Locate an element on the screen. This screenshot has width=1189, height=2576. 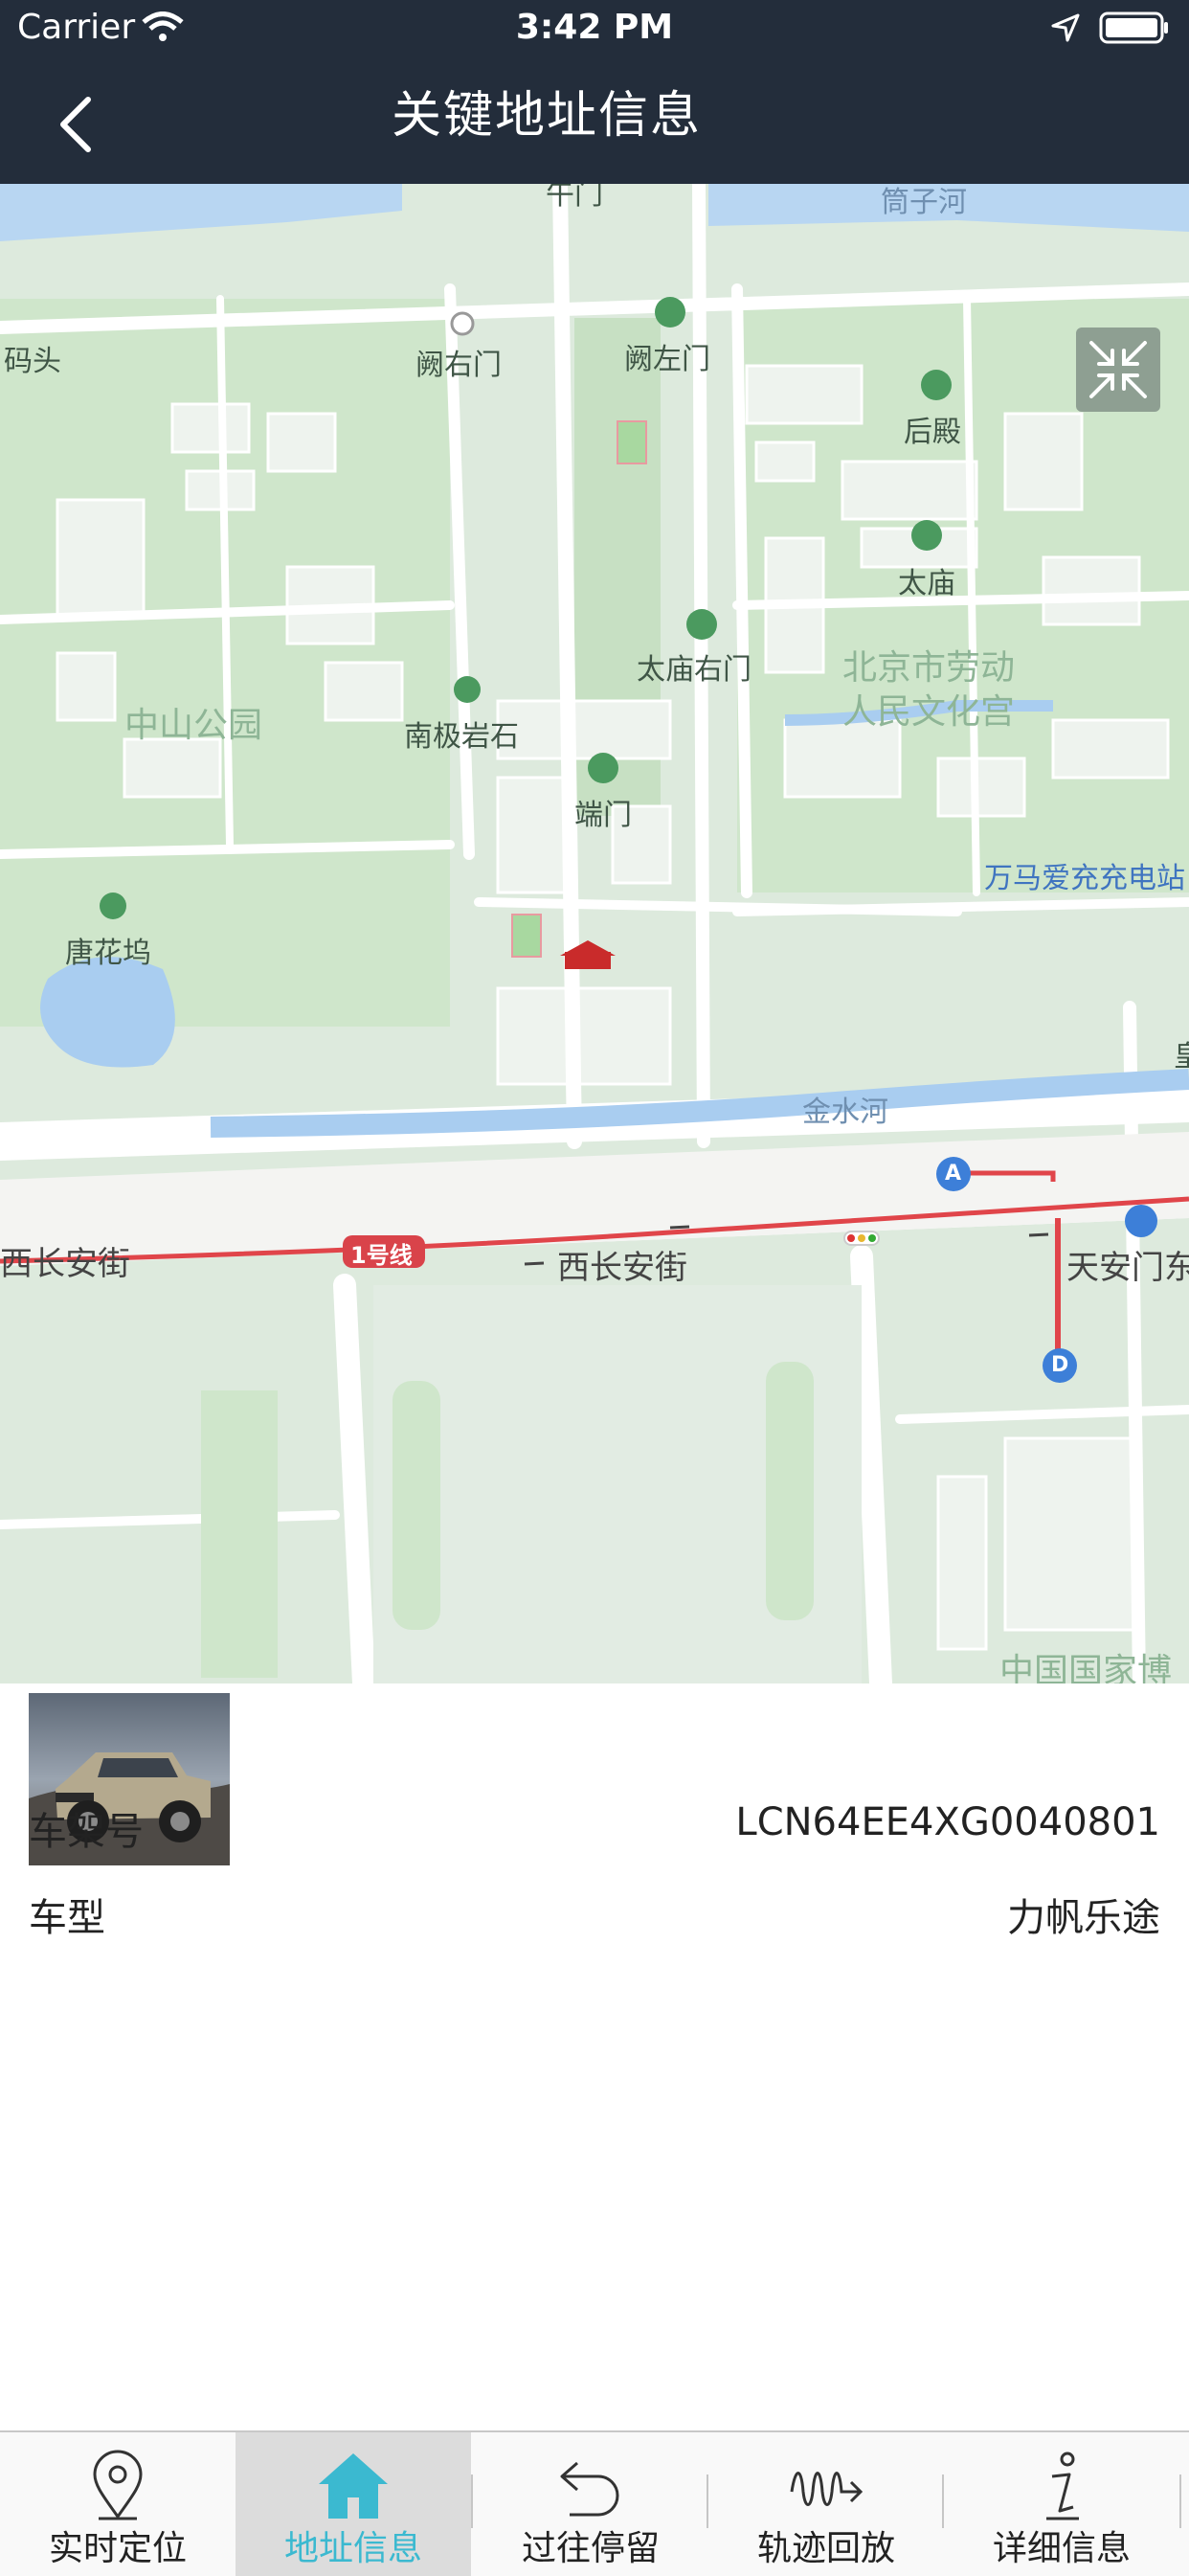
location-pin-icon is located at coordinates (118, 2485).